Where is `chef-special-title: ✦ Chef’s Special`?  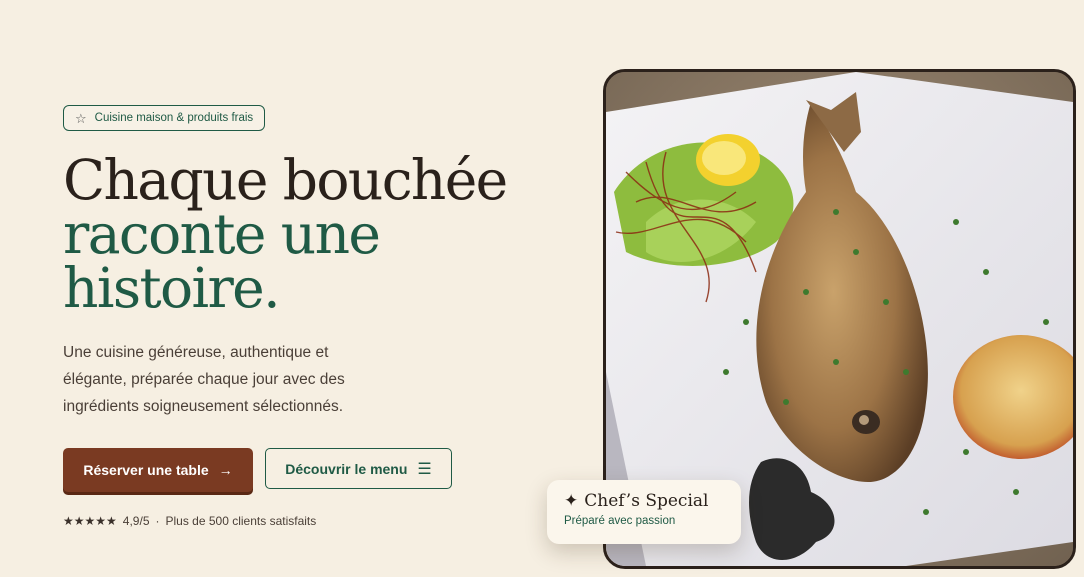 chef-special-title: ✦ Chef’s Special is located at coordinates (652, 501).